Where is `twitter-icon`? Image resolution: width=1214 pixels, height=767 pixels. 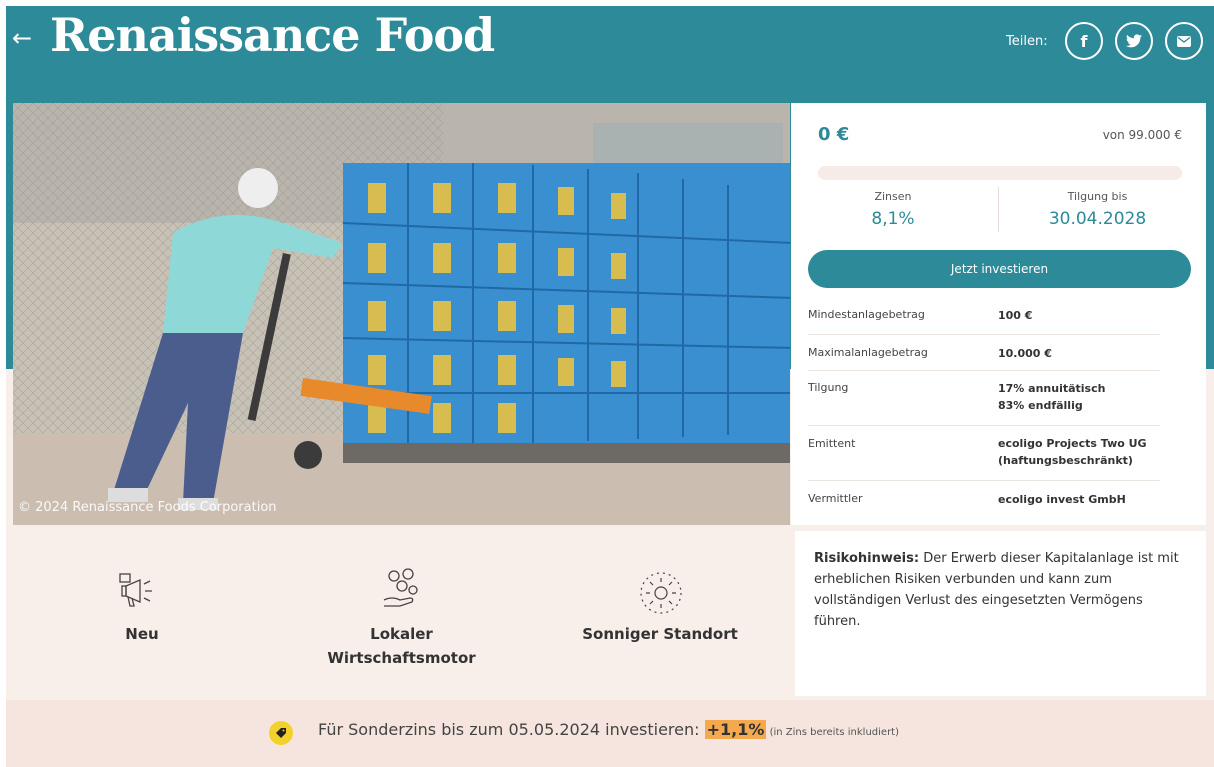 twitter-icon is located at coordinates (1134, 41).